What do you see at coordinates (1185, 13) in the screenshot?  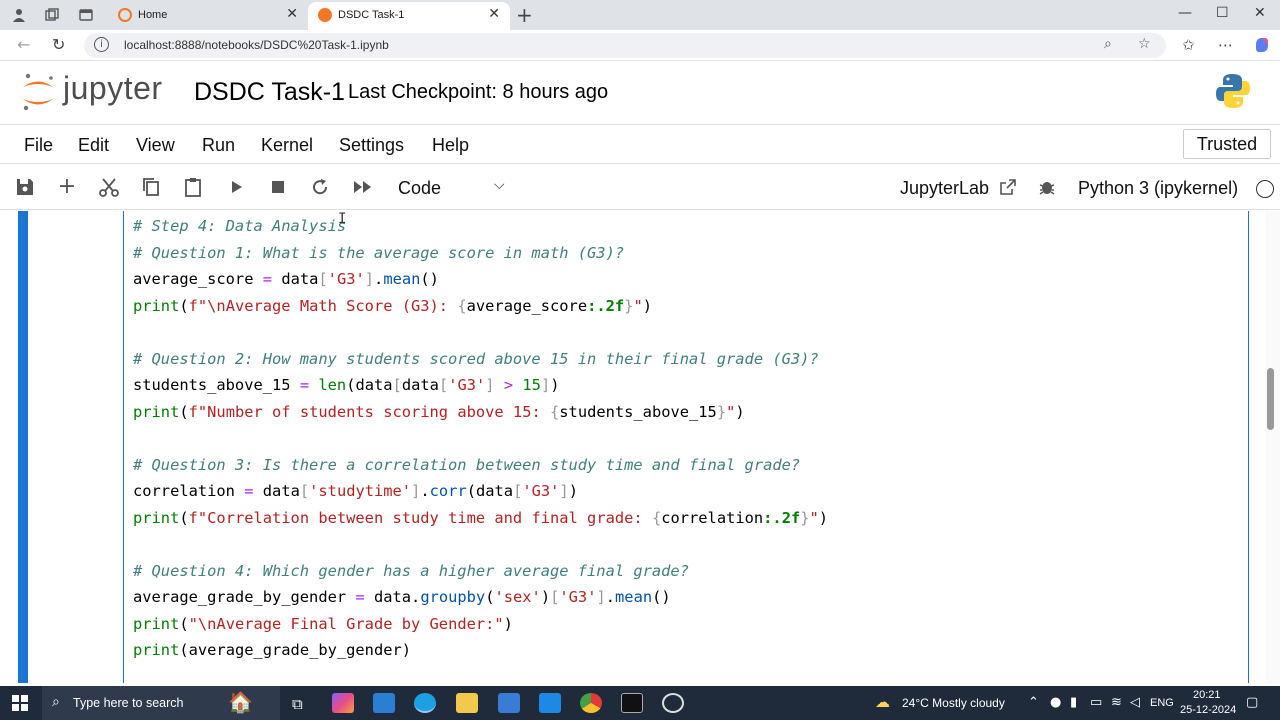 I see `minimize-icon: —` at bounding box center [1185, 13].